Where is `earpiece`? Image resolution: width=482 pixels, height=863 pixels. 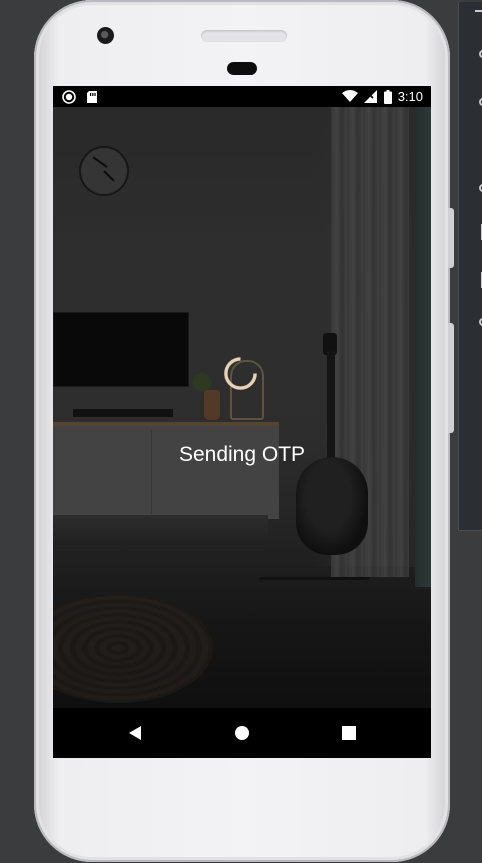 earpiece is located at coordinates (242, 68).